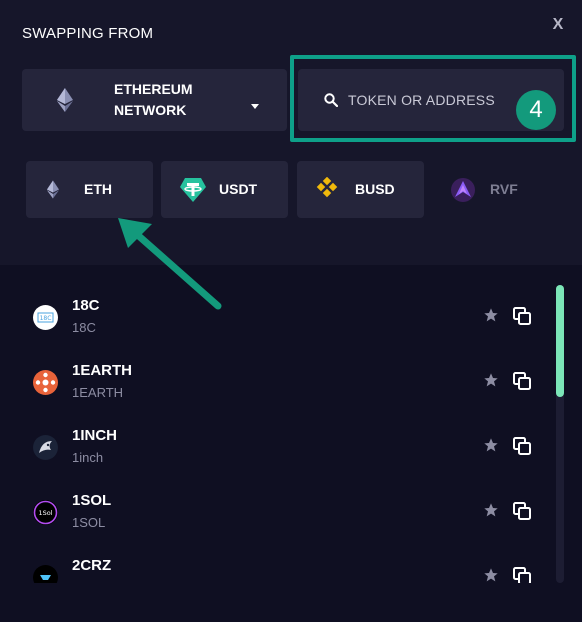 This screenshot has height=622, width=582. I want to click on token-symbol: 1EARTH, so click(102, 370).